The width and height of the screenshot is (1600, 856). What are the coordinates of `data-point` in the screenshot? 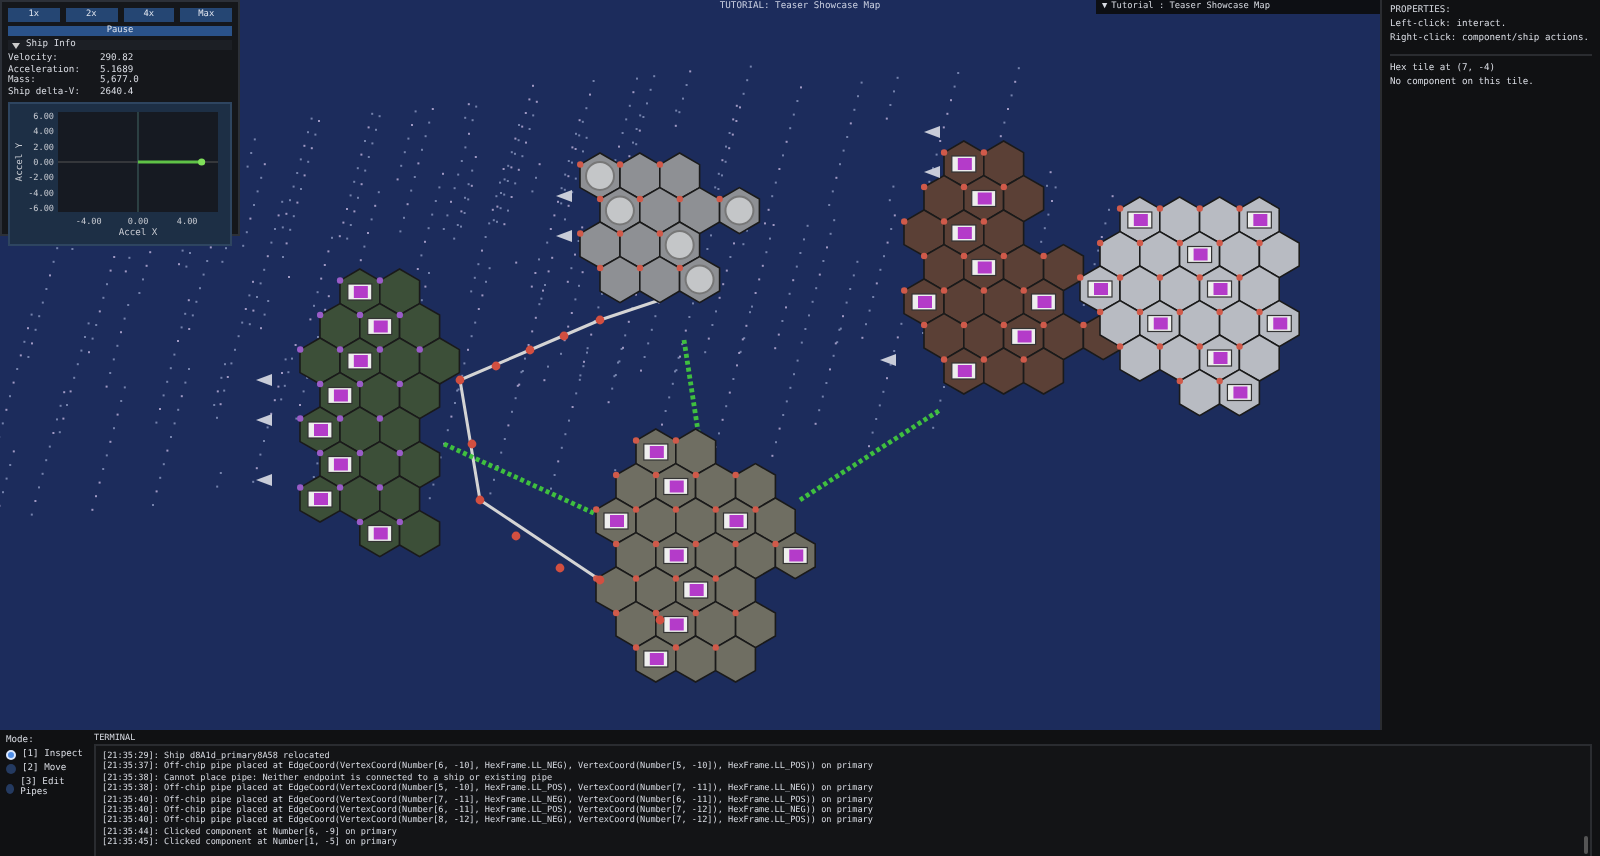 It's located at (202, 163).